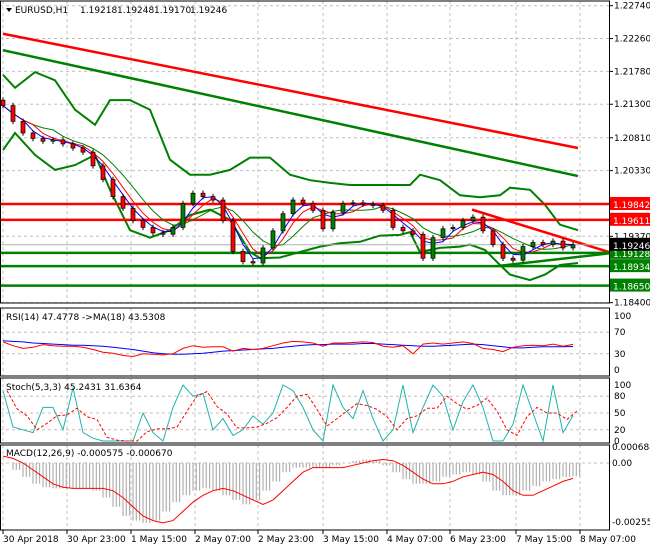  What do you see at coordinates (622, 464) in the screenshot?
I see `macd-tick-label: 0.00` at bounding box center [622, 464].